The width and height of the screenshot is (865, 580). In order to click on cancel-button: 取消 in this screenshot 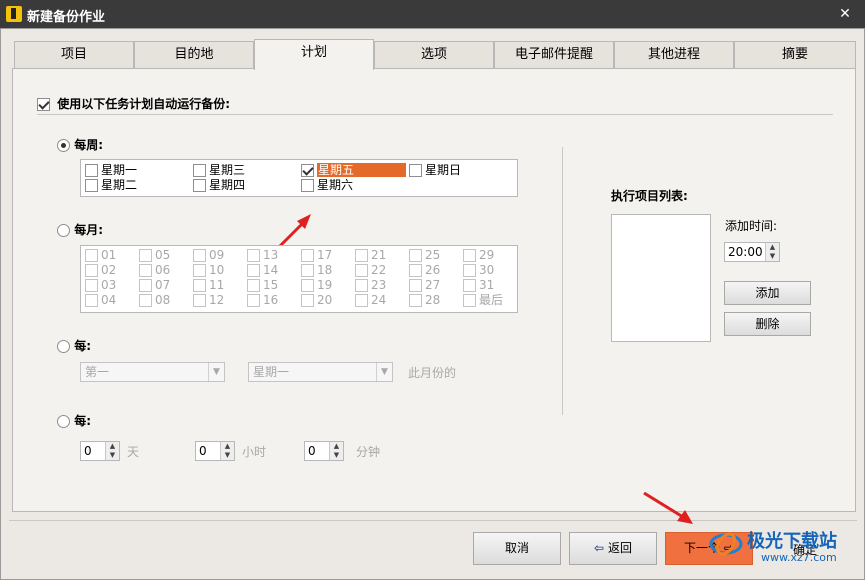, I will do `click(517, 548)`.